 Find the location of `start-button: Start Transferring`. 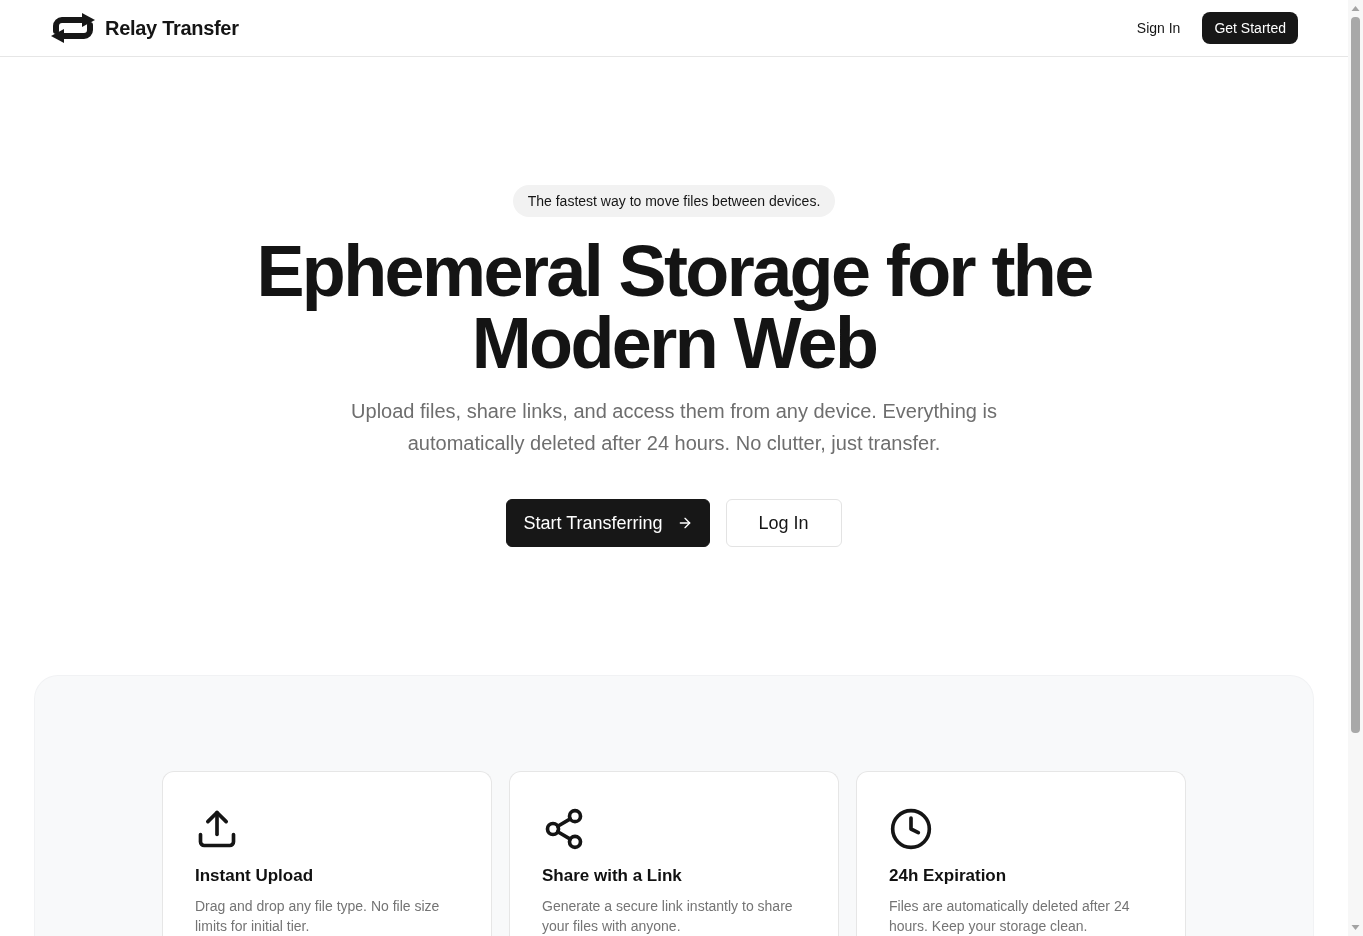

start-button: Start Transferring is located at coordinates (608, 523).